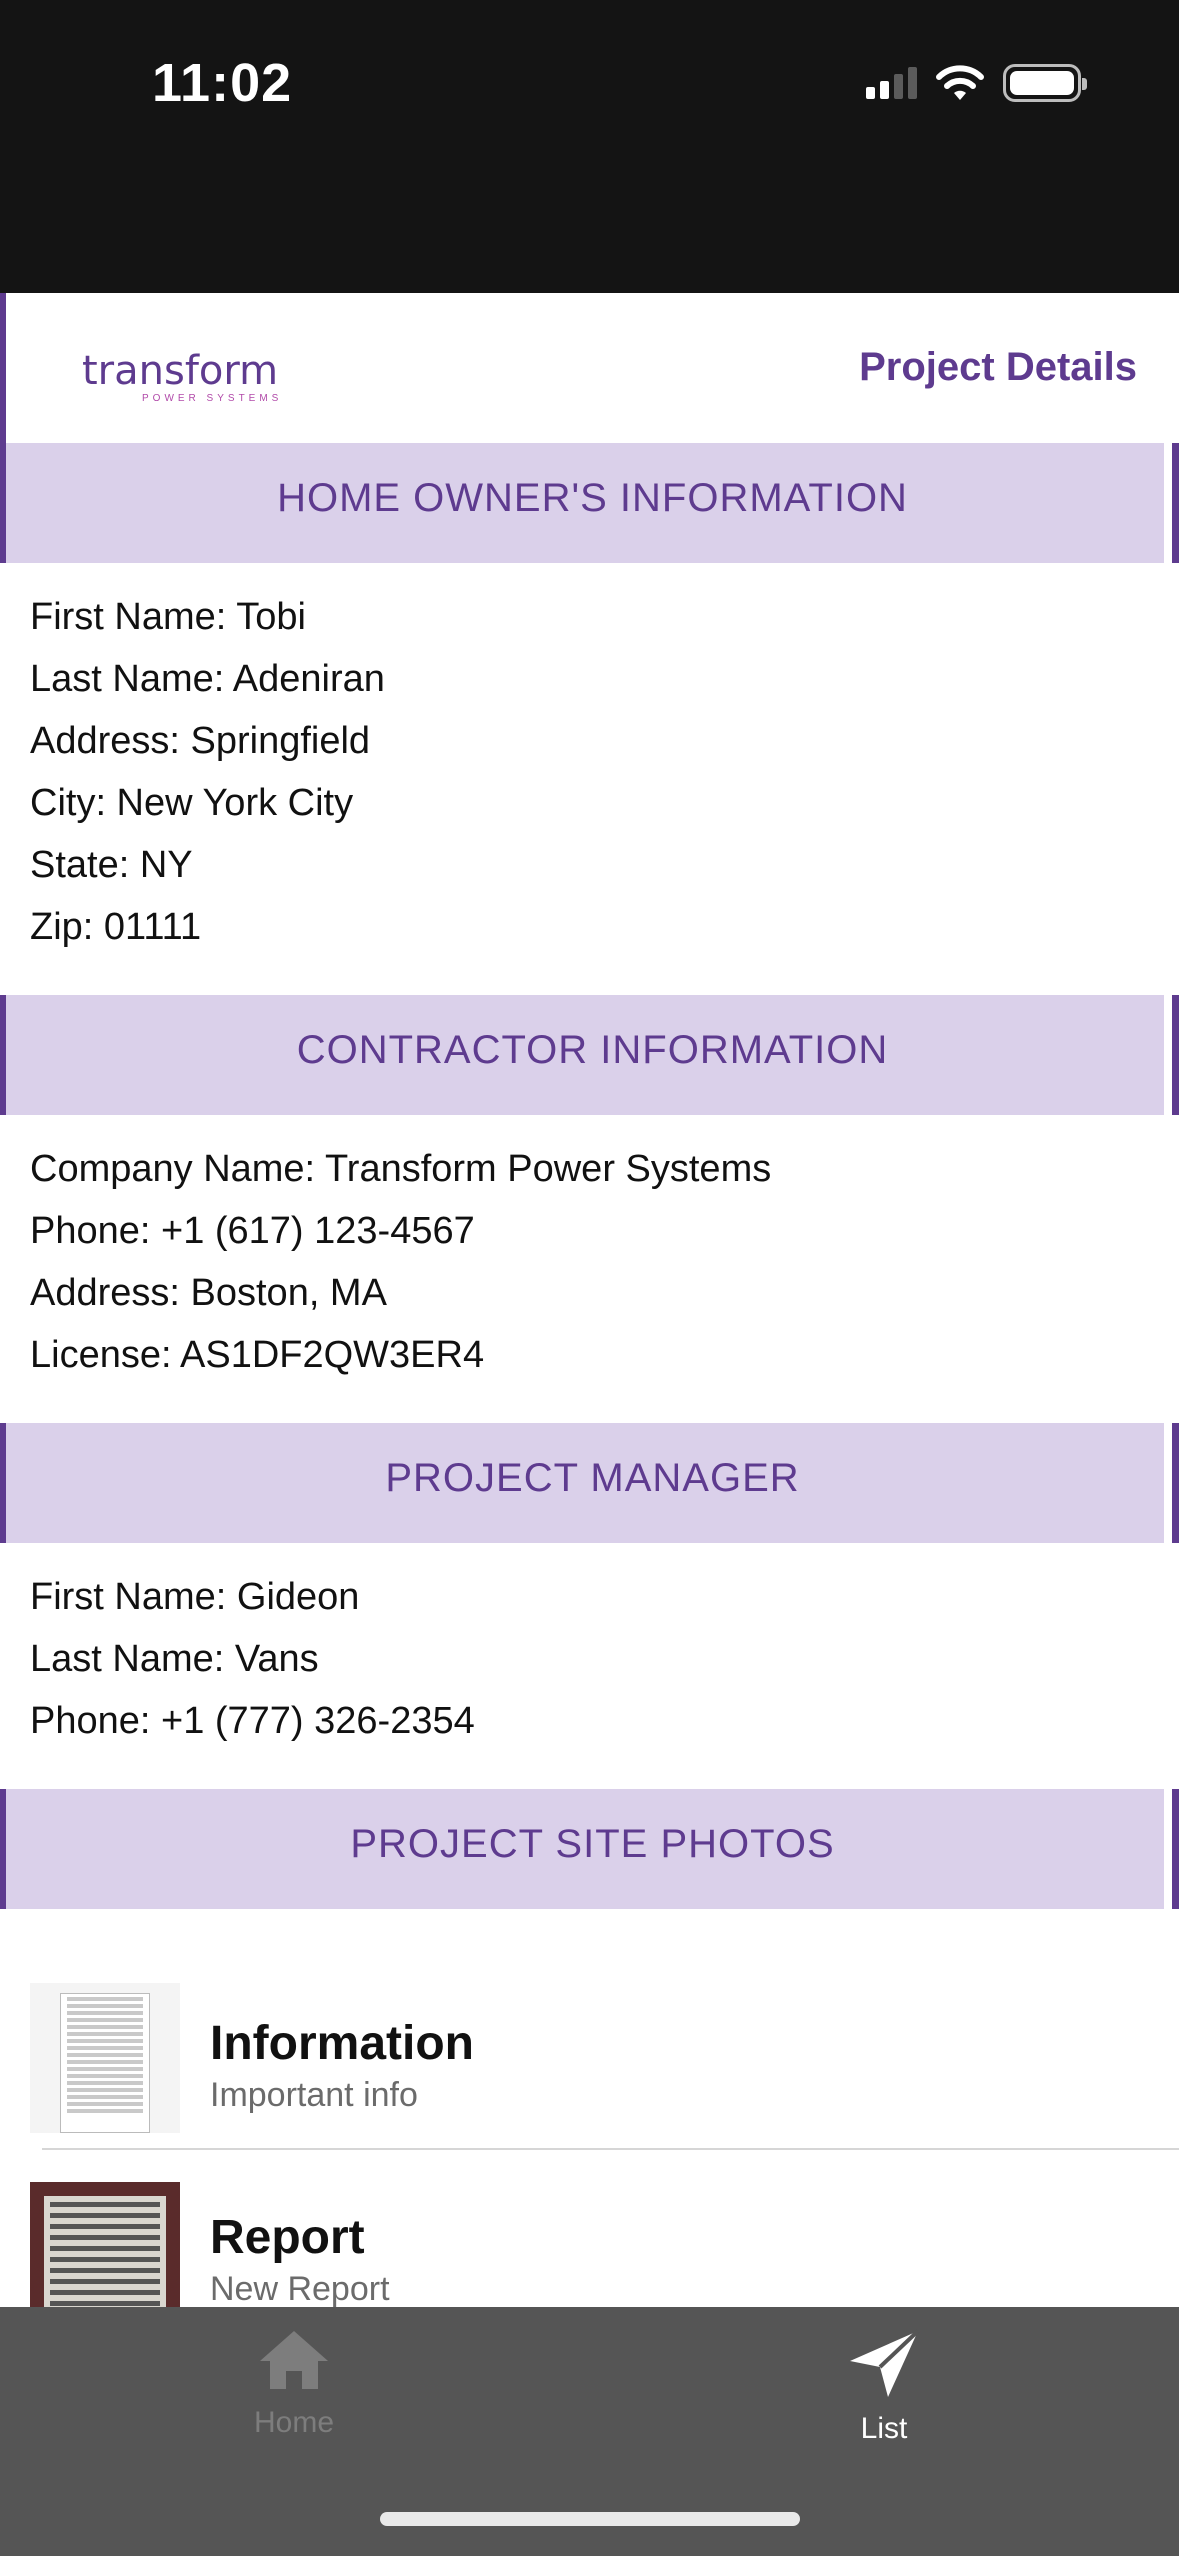  What do you see at coordinates (998, 367) in the screenshot?
I see `page-title: Project Details` at bounding box center [998, 367].